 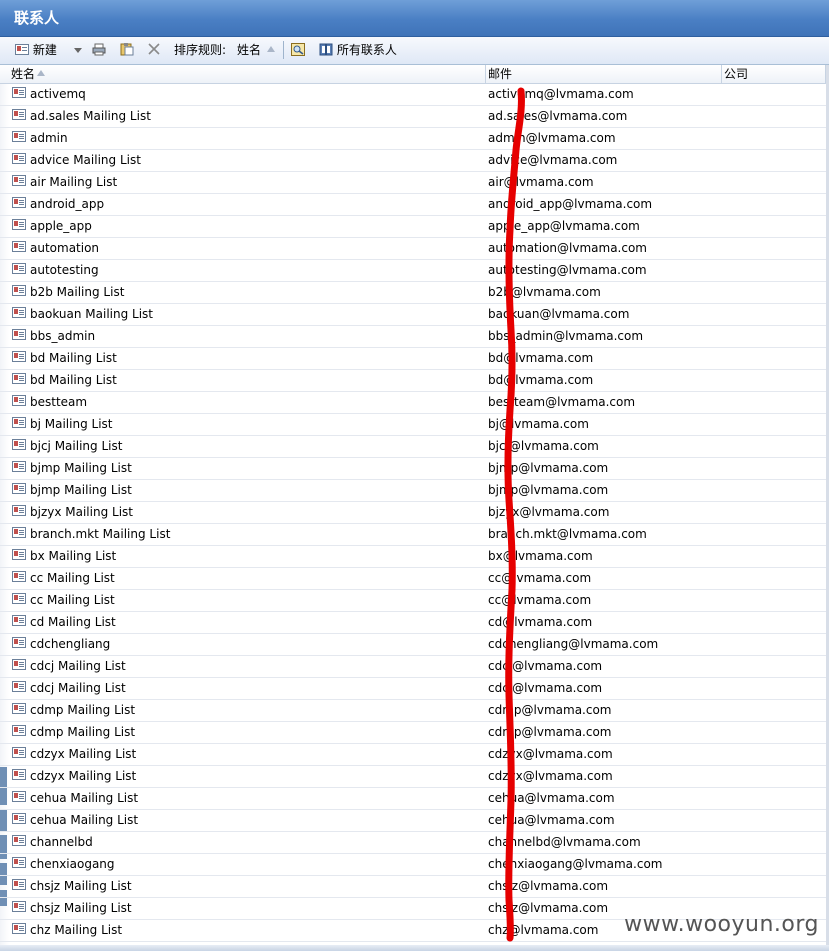 What do you see at coordinates (543, 446) in the screenshot?
I see `contact-email: bjcj@lvmama.com` at bounding box center [543, 446].